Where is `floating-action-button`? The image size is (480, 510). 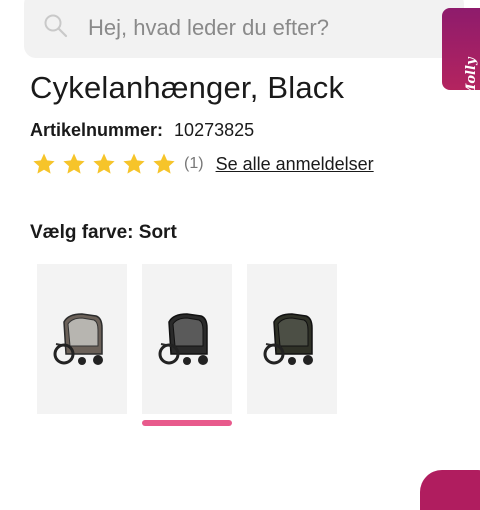 floating-action-button is located at coordinates (450, 490).